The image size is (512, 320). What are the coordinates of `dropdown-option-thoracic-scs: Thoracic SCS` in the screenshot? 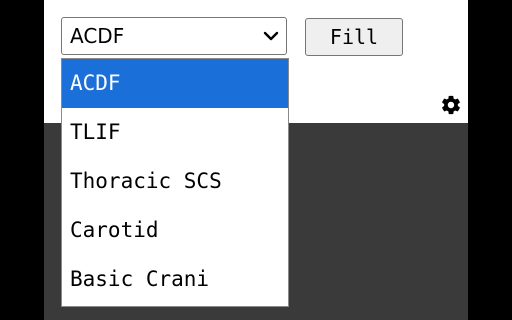 It's located at (175, 181).